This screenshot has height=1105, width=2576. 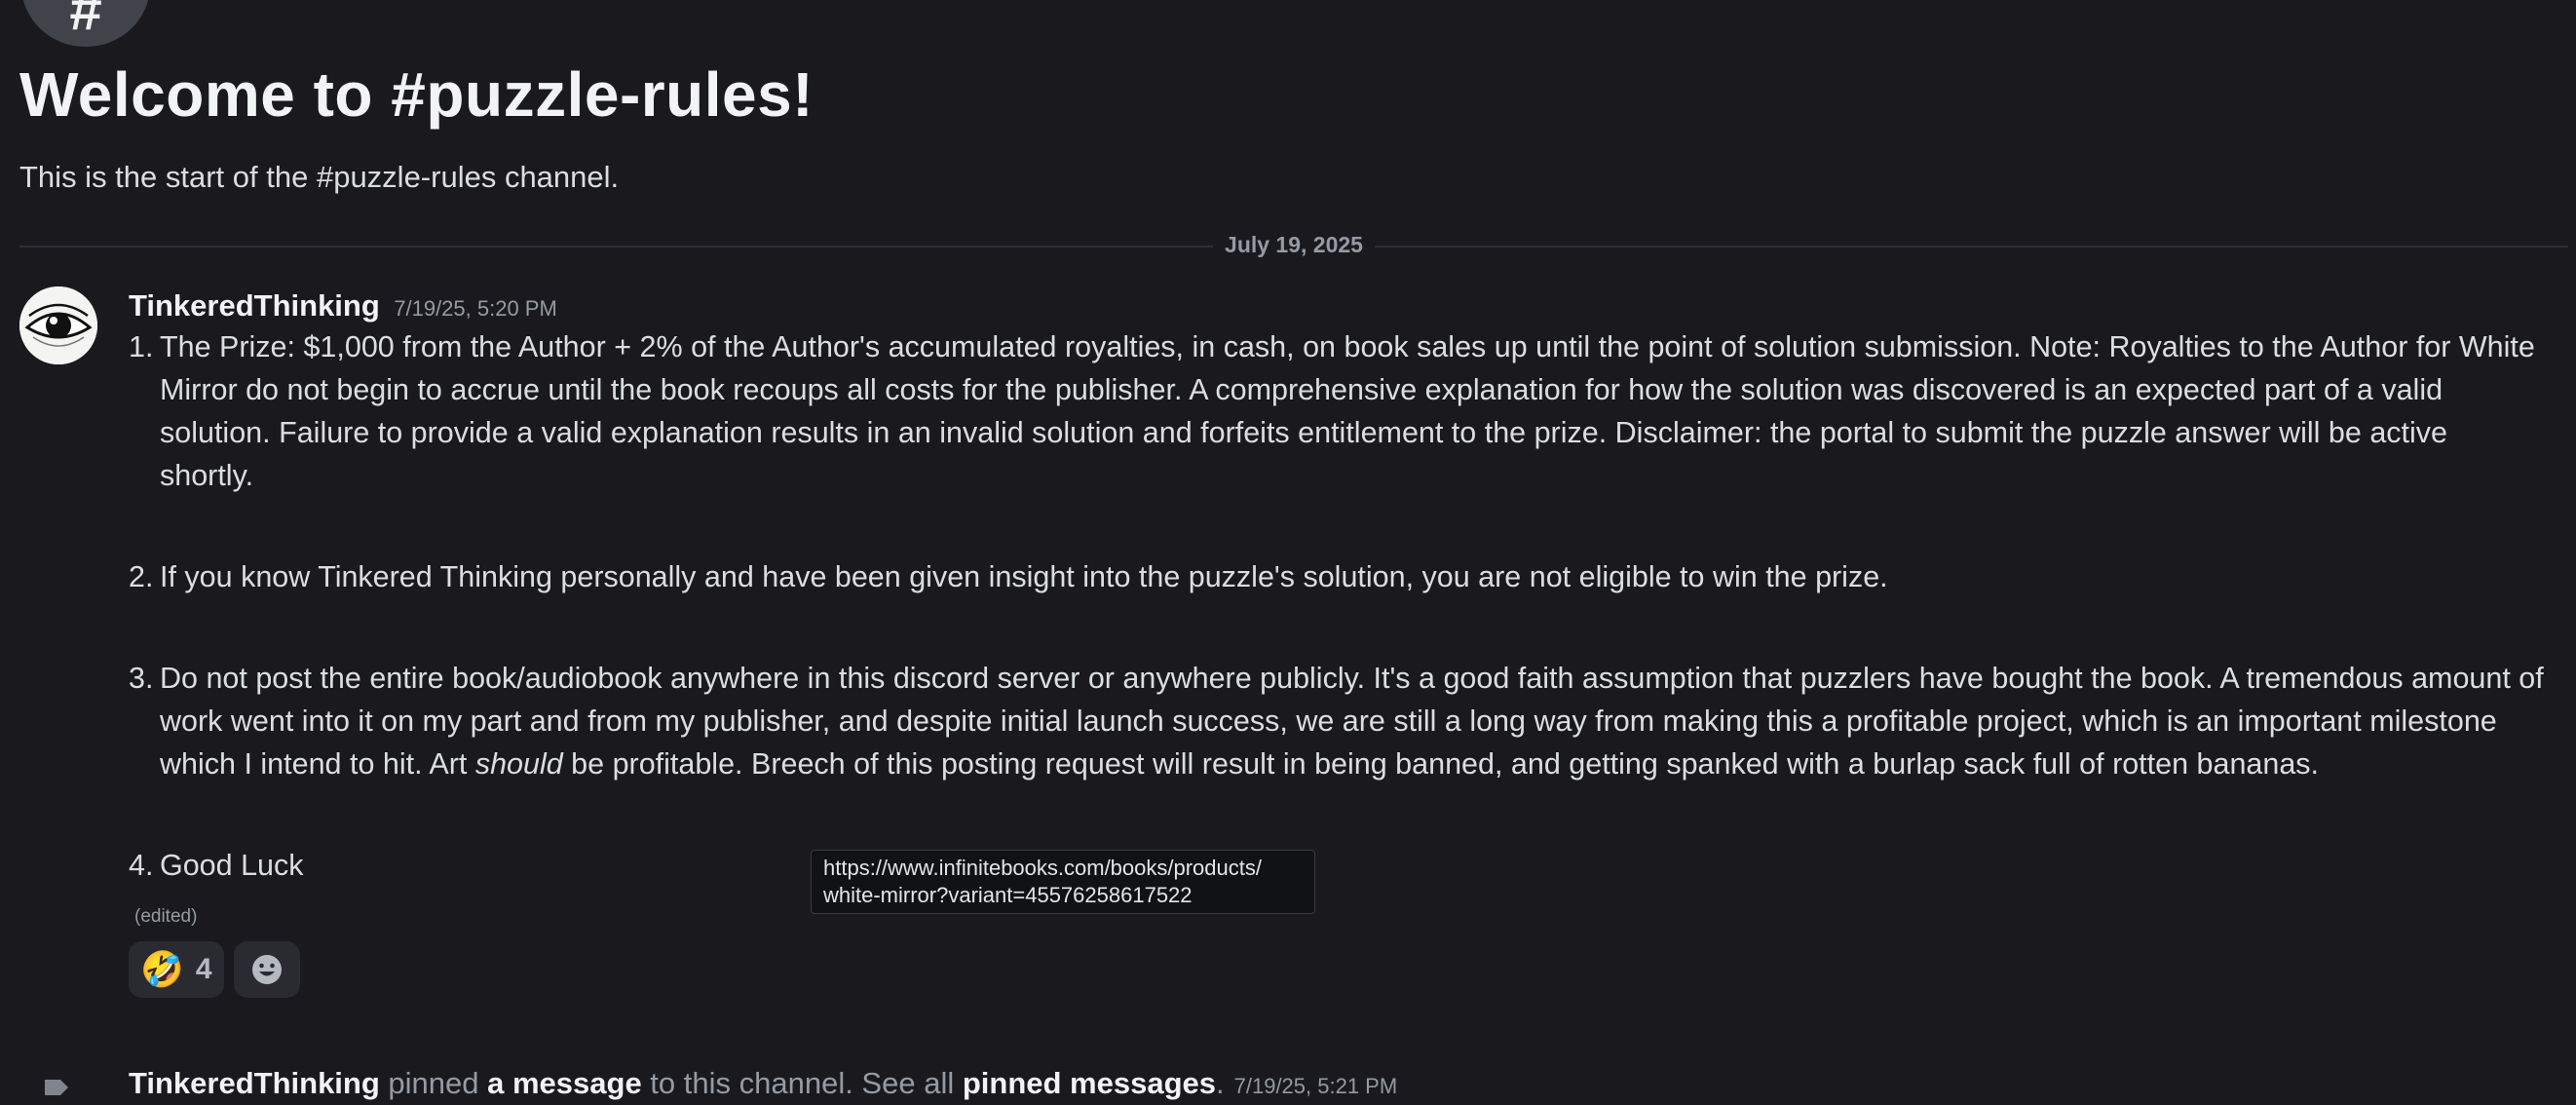 What do you see at coordinates (56, 1087) in the screenshot?
I see `pin-icon` at bounding box center [56, 1087].